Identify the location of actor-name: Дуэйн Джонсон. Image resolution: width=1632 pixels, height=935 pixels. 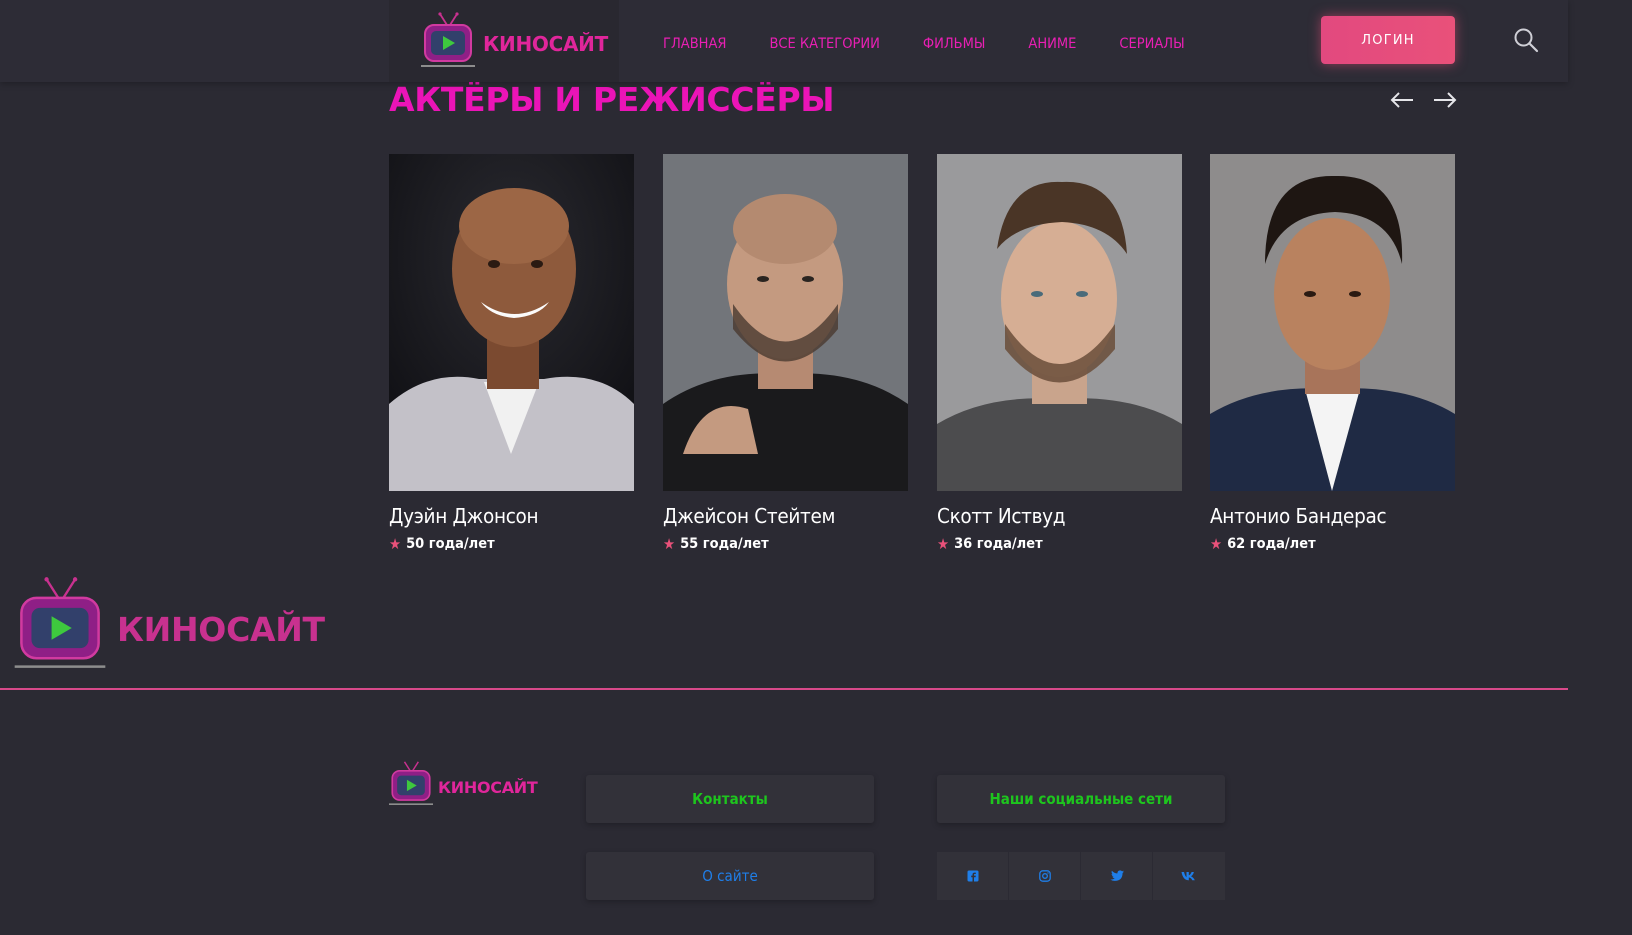
(511, 516).